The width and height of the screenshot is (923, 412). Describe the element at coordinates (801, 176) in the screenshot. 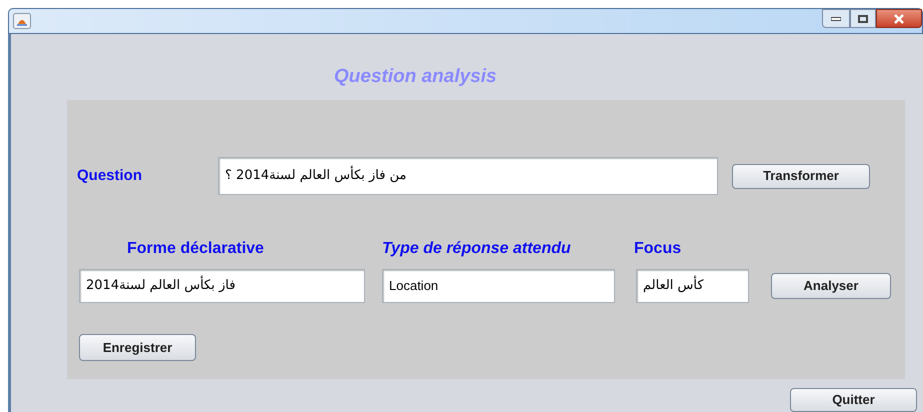

I see `transform-button: Transformer` at that location.